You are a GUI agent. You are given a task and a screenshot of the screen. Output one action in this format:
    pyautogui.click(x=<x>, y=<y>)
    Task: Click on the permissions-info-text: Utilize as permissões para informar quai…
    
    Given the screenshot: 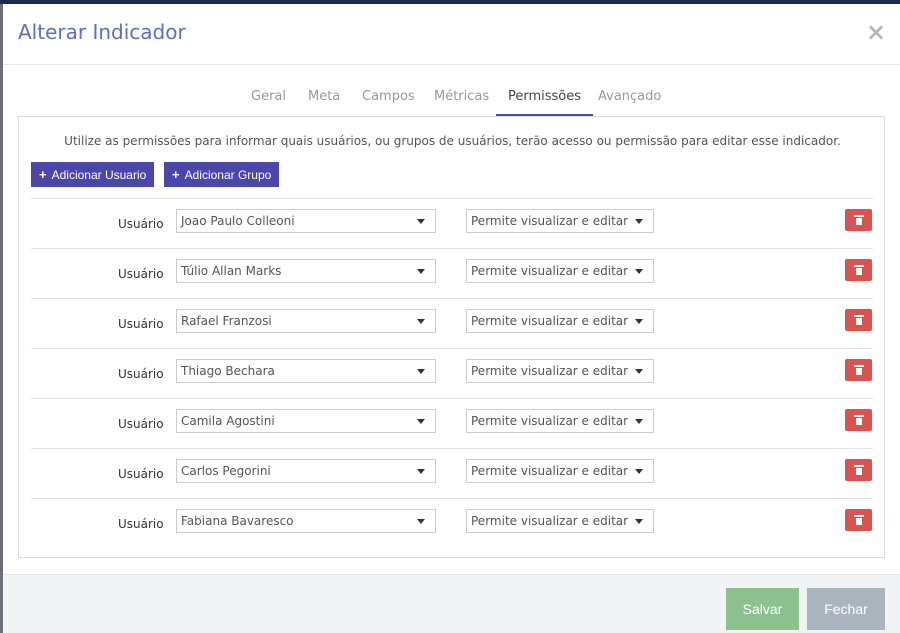 What is the action you would take?
    pyautogui.click(x=452, y=141)
    